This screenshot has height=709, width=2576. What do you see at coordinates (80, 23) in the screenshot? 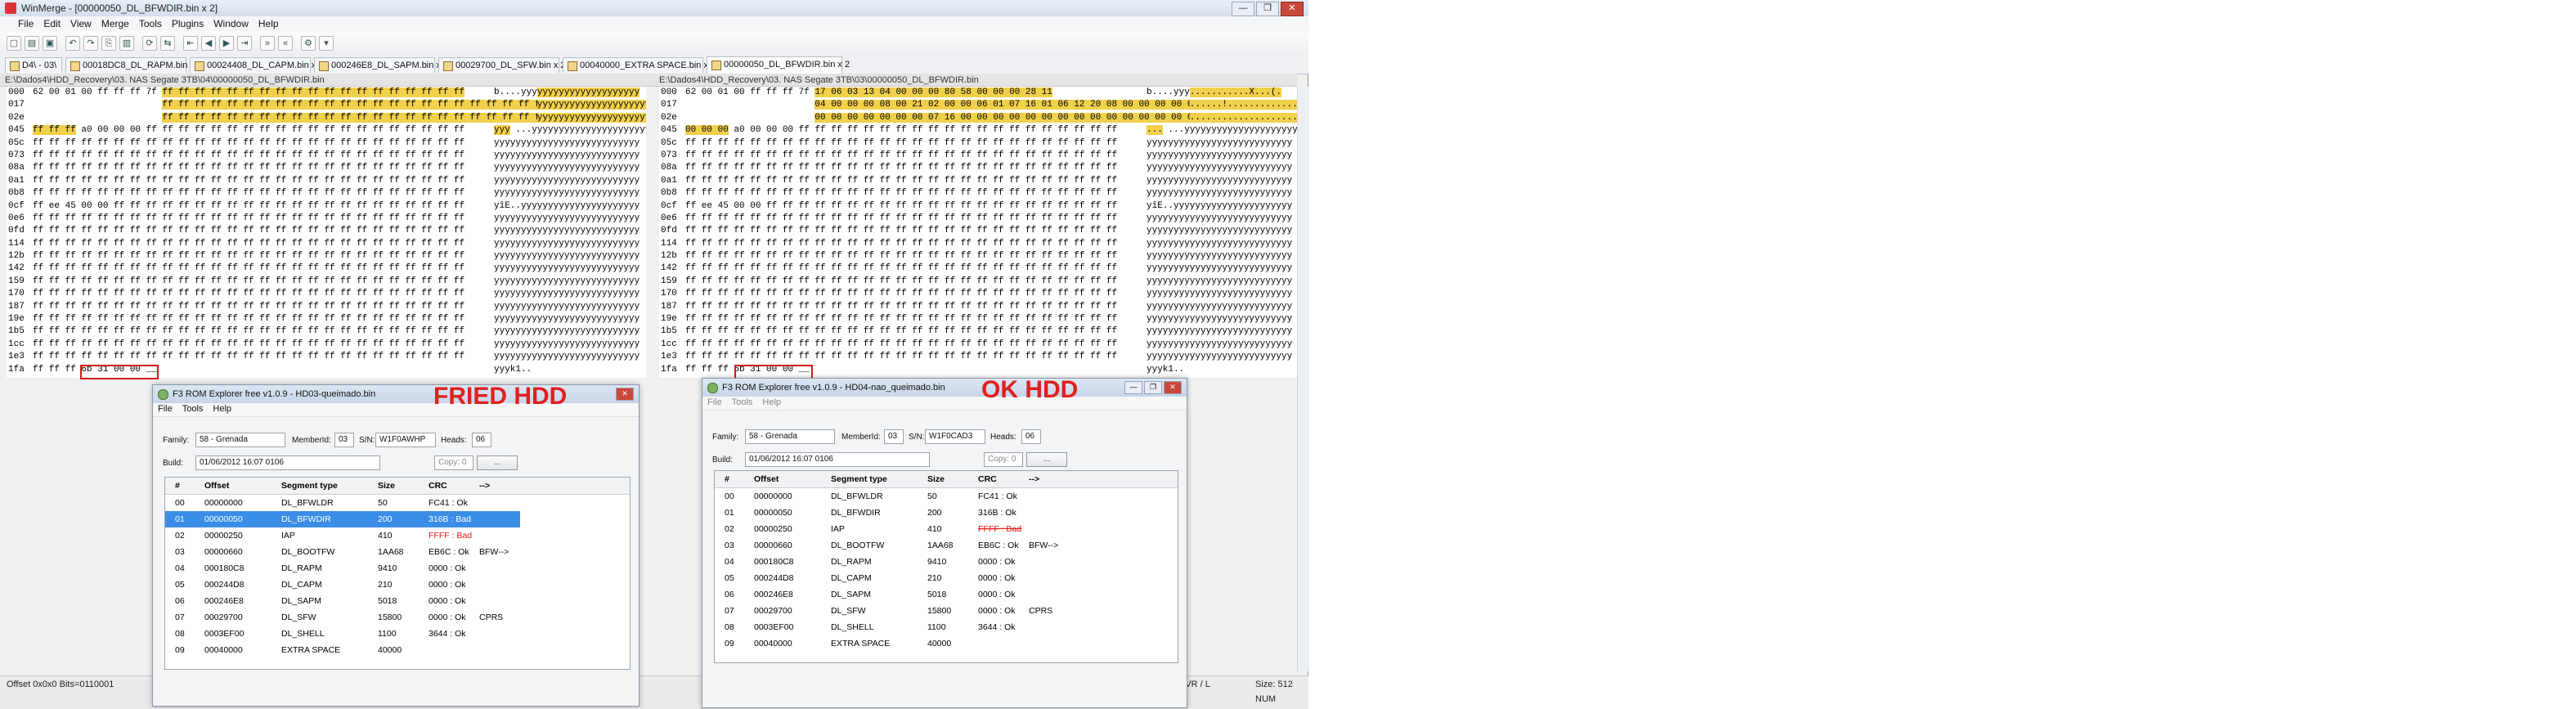
I see `menu-view: View` at bounding box center [80, 23].